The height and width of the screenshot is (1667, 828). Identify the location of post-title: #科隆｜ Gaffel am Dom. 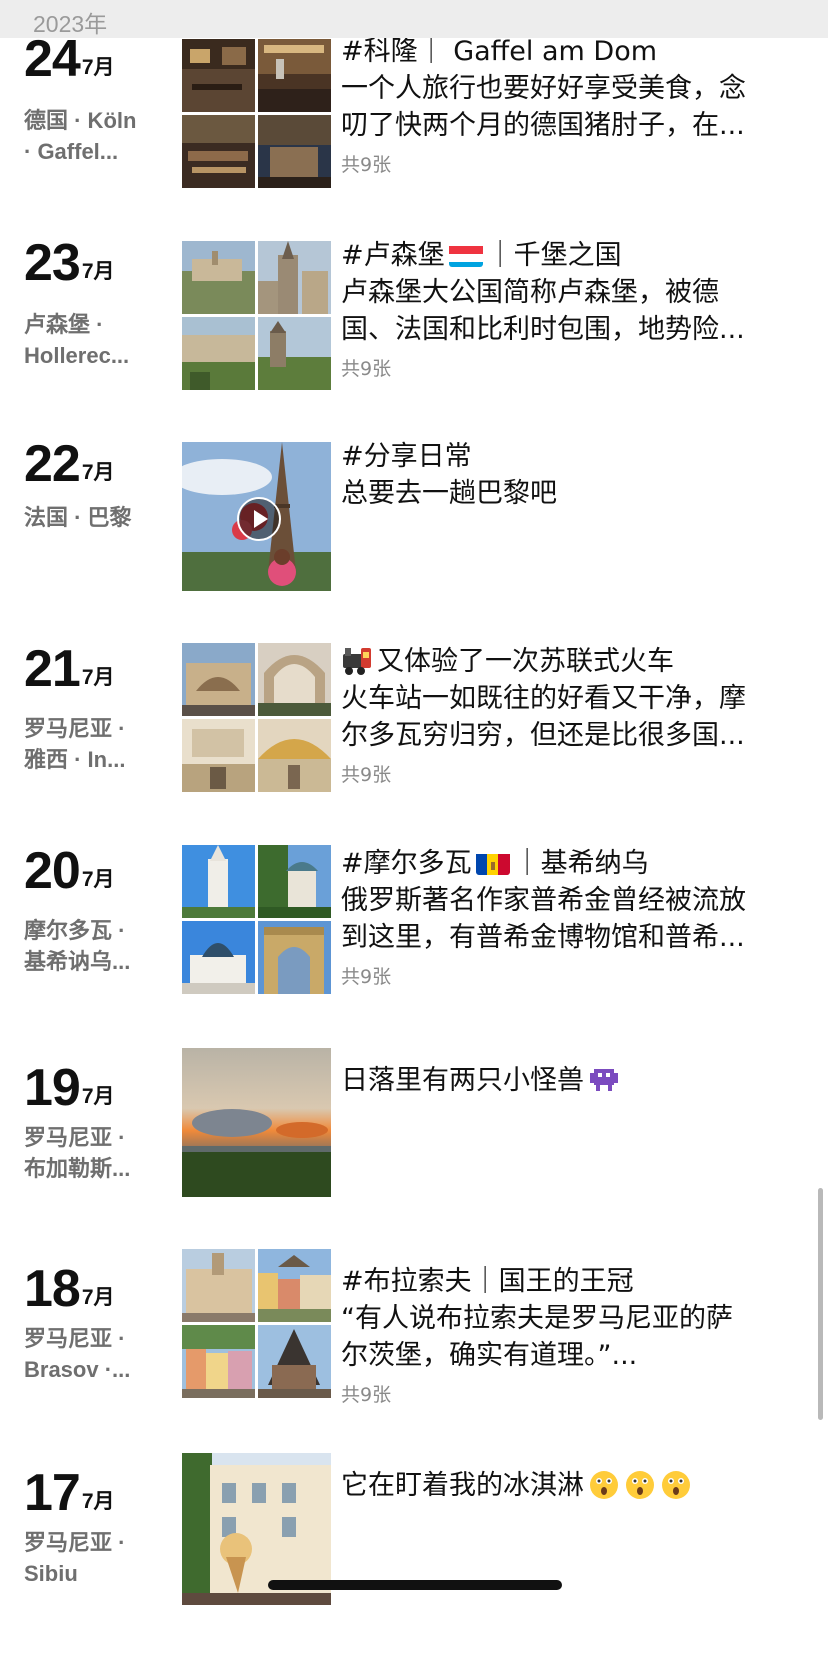
(499, 51).